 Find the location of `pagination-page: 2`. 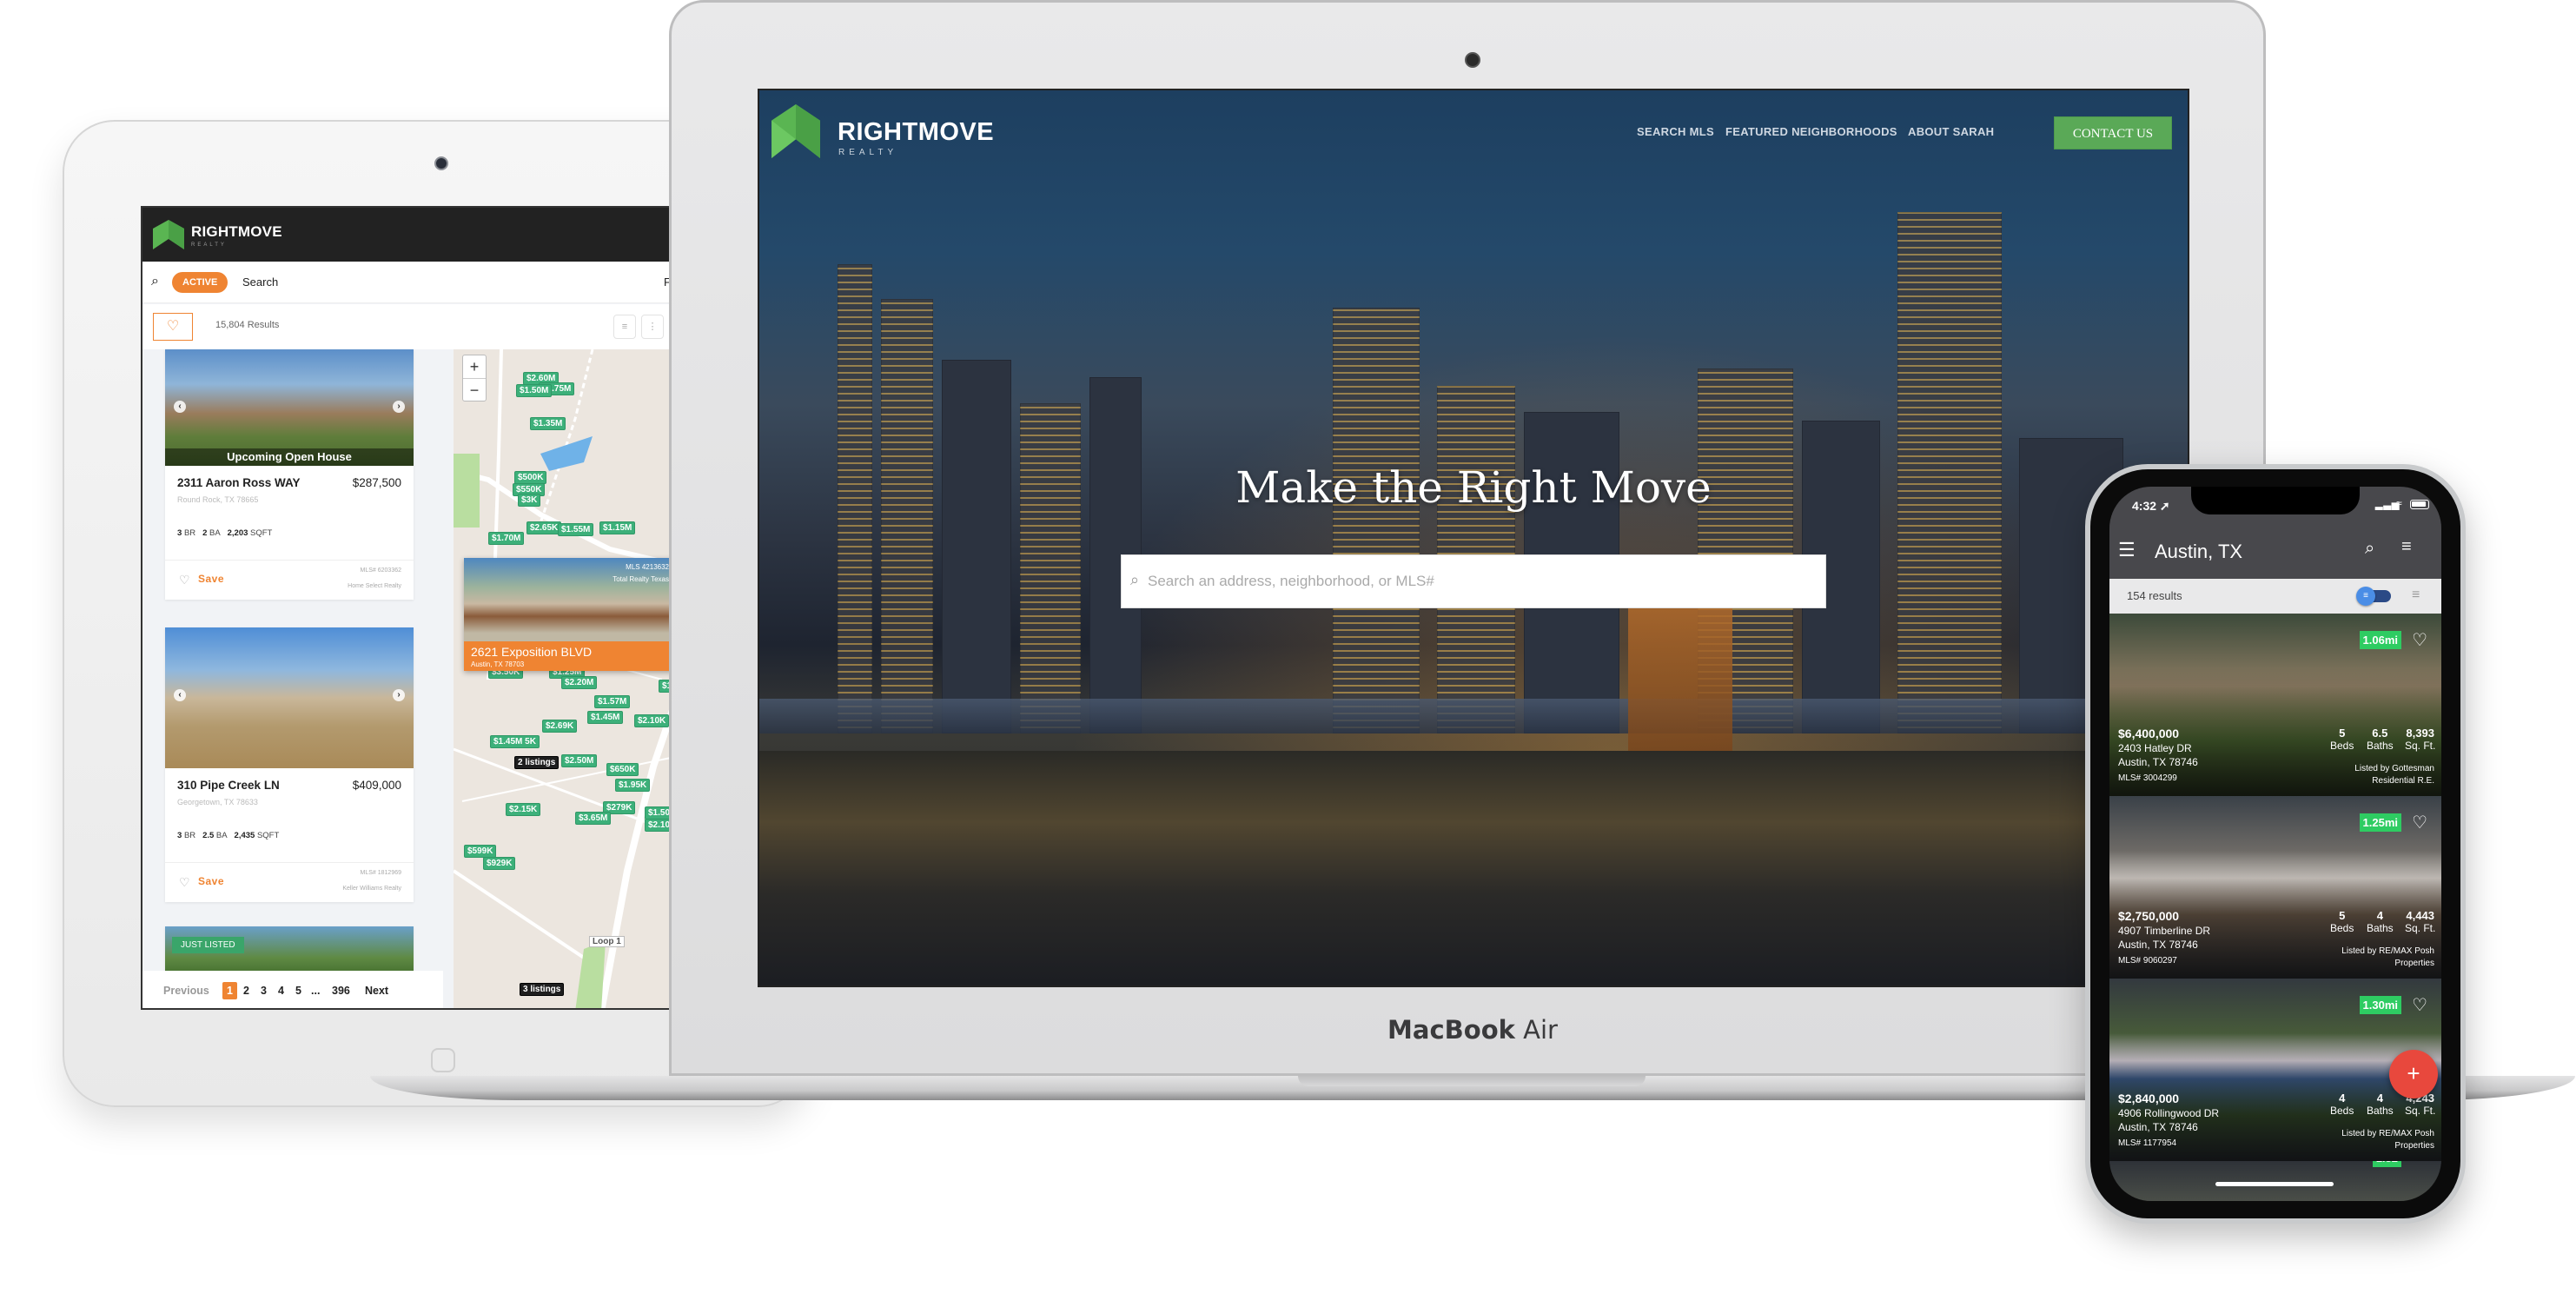

pagination-page: 2 is located at coordinates (246, 991).